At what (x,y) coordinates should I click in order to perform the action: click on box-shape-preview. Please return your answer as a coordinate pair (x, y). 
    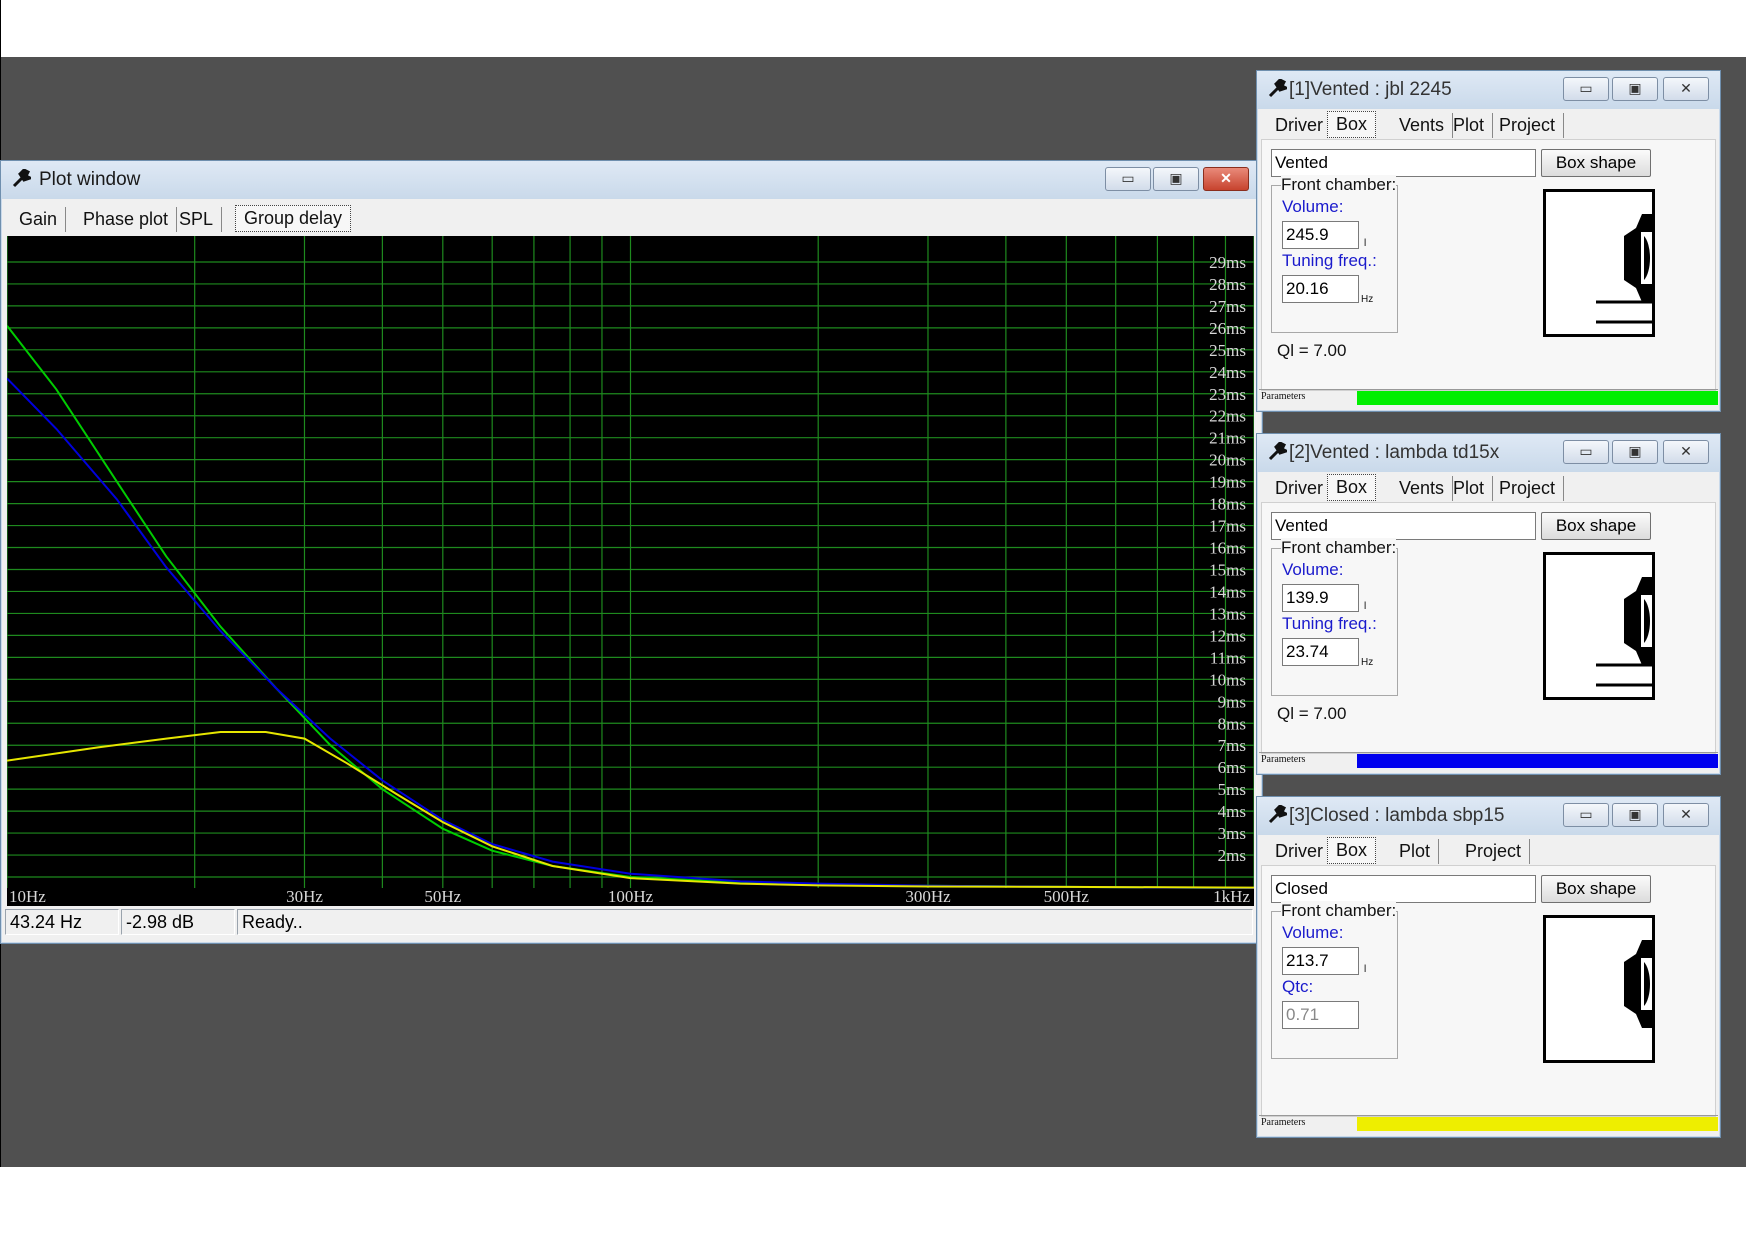
    Looking at the image, I should click on (1599, 989).